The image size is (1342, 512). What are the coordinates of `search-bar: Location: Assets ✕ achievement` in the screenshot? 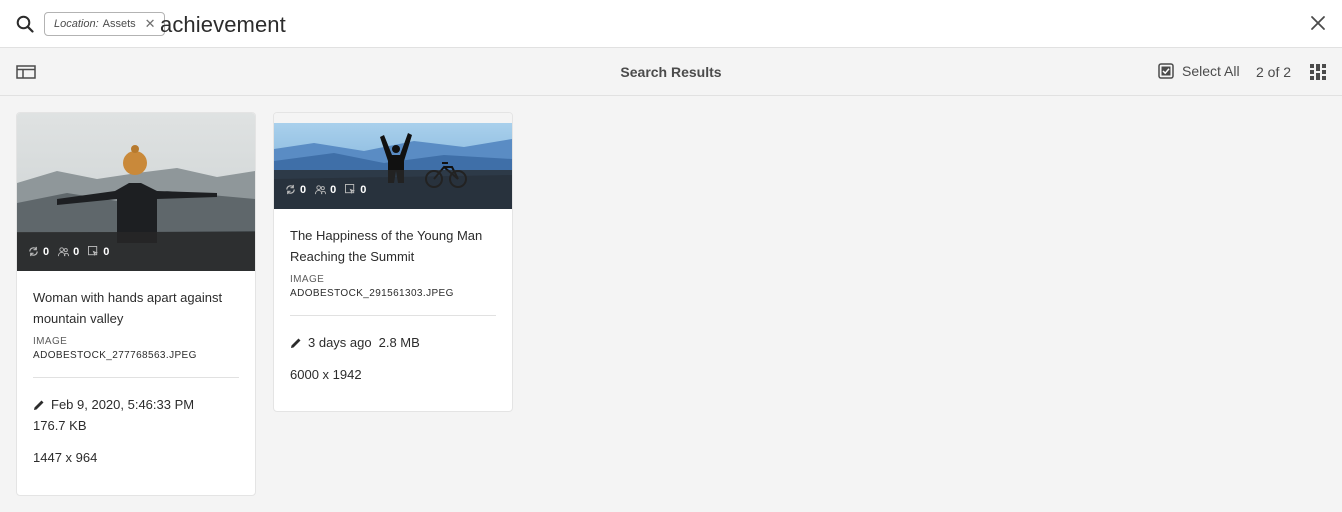 It's located at (671, 24).